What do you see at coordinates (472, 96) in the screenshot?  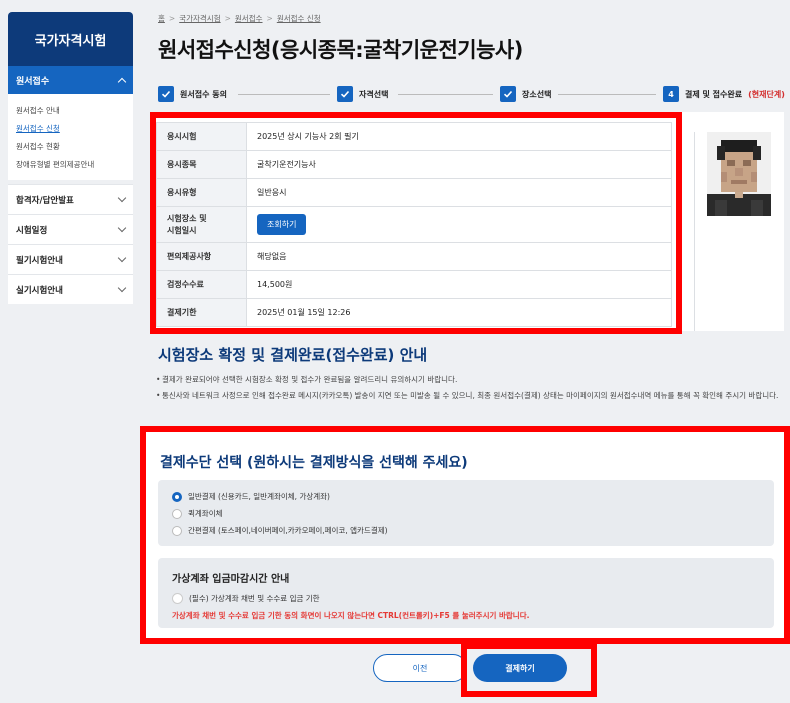 I see `progress-steps: 원서접수 동의 자격선택 장소선택 4 결제 및 접수완료 (현재단계)` at bounding box center [472, 96].